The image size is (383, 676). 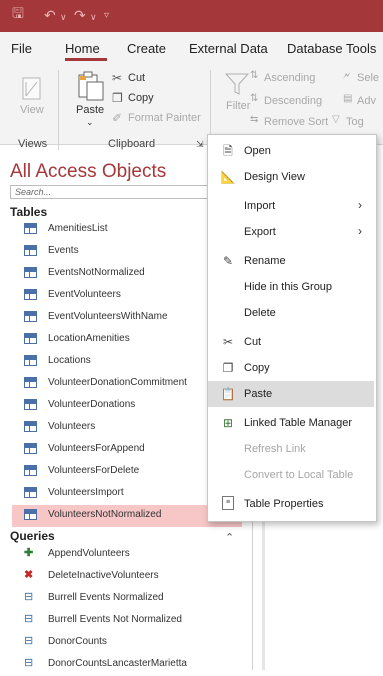 What do you see at coordinates (157, 118) in the screenshot?
I see `format-painter-button: ✐ Format Painter` at bounding box center [157, 118].